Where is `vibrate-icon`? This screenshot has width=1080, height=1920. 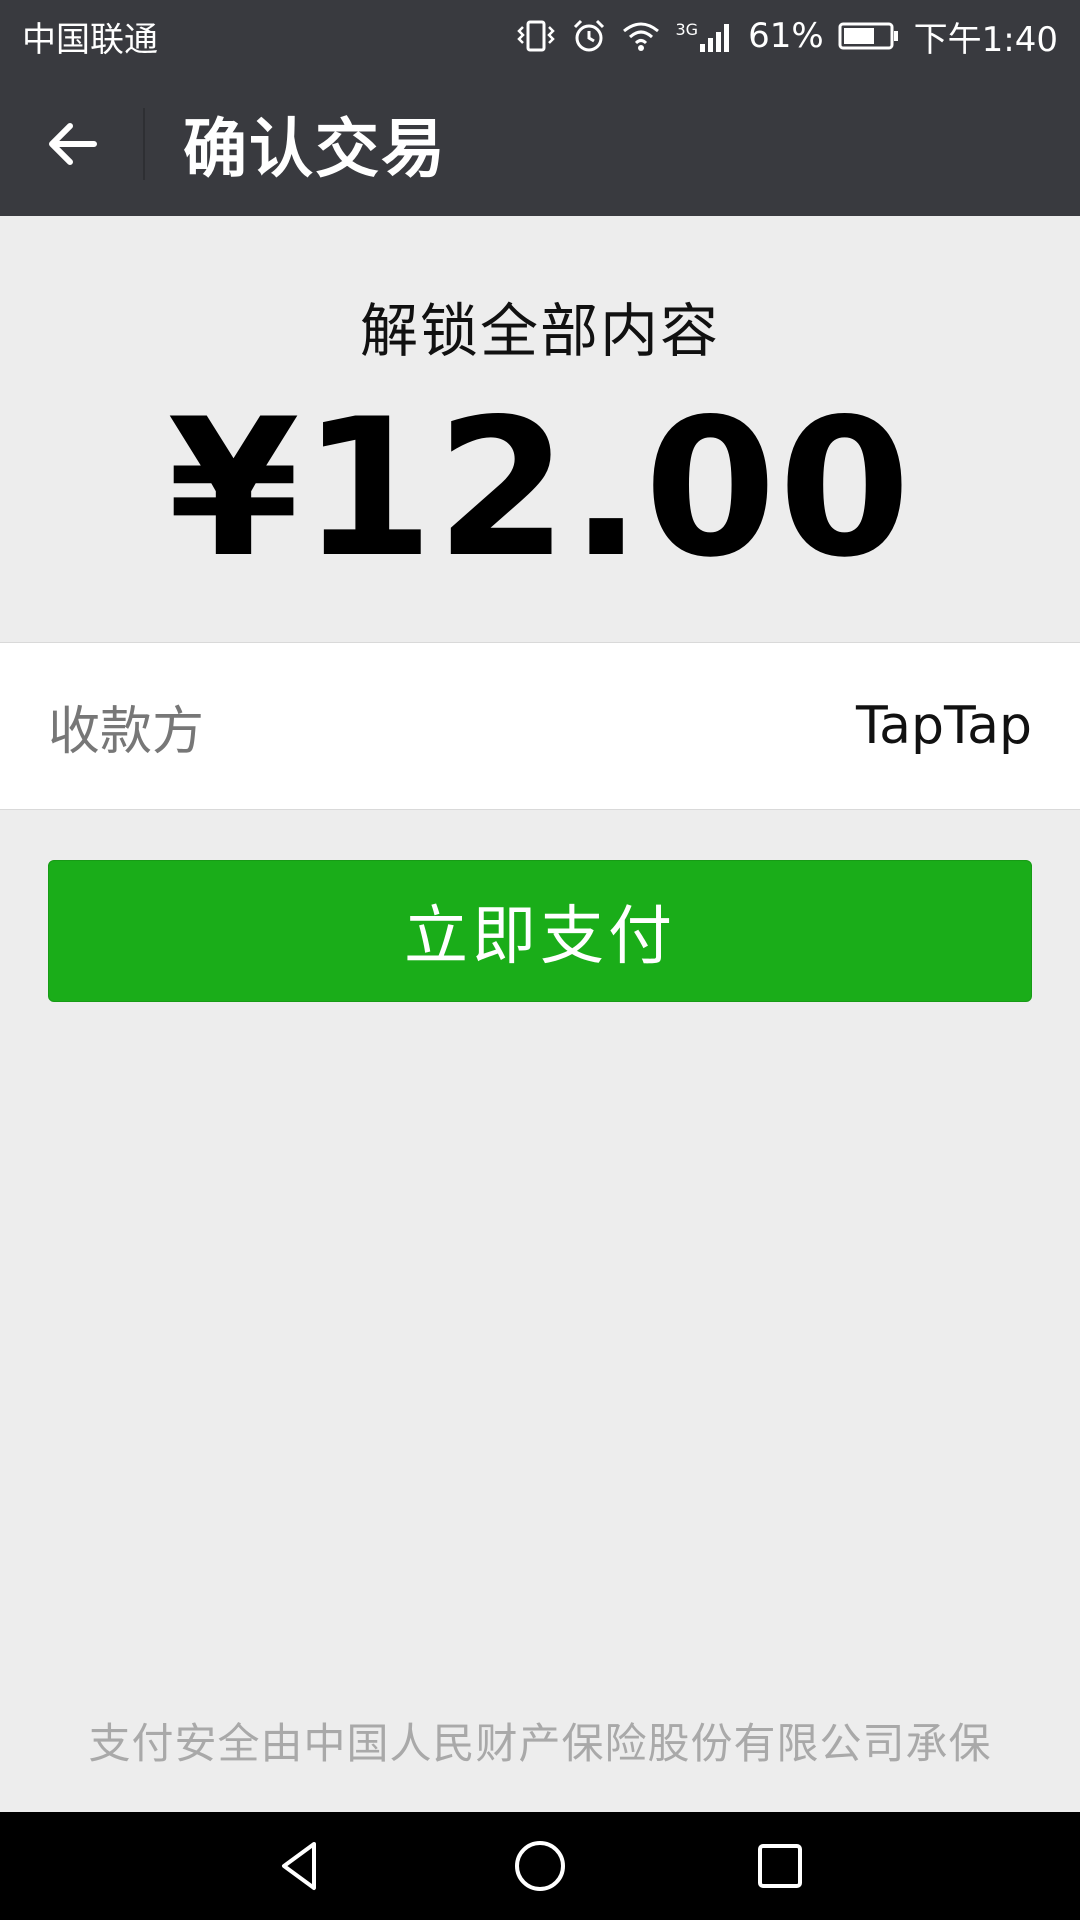 vibrate-icon is located at coordinates (536, 36).